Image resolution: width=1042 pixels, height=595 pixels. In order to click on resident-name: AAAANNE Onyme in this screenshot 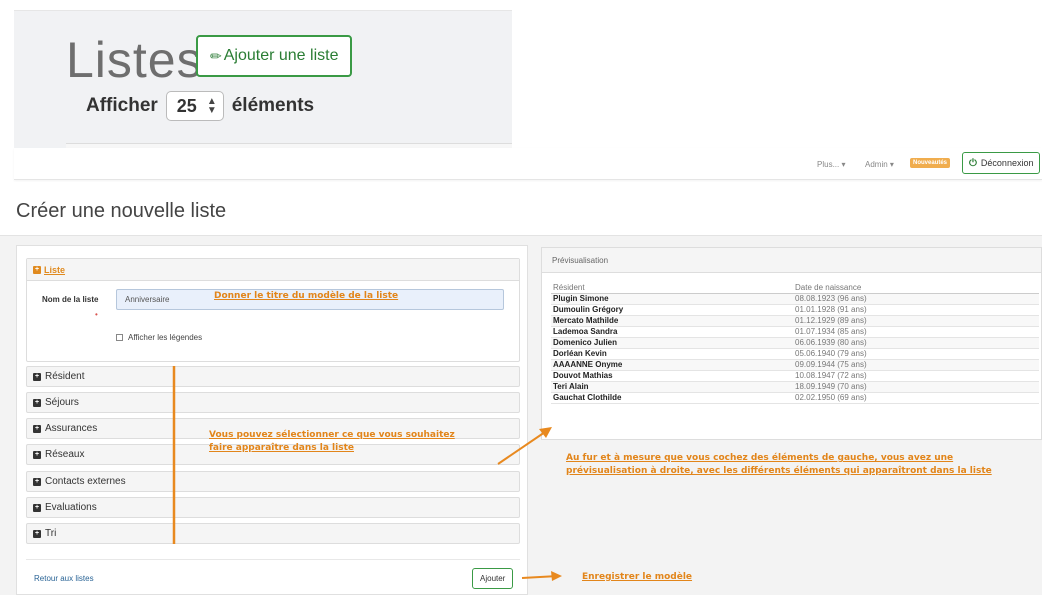, I will do `click(672, 365)`.